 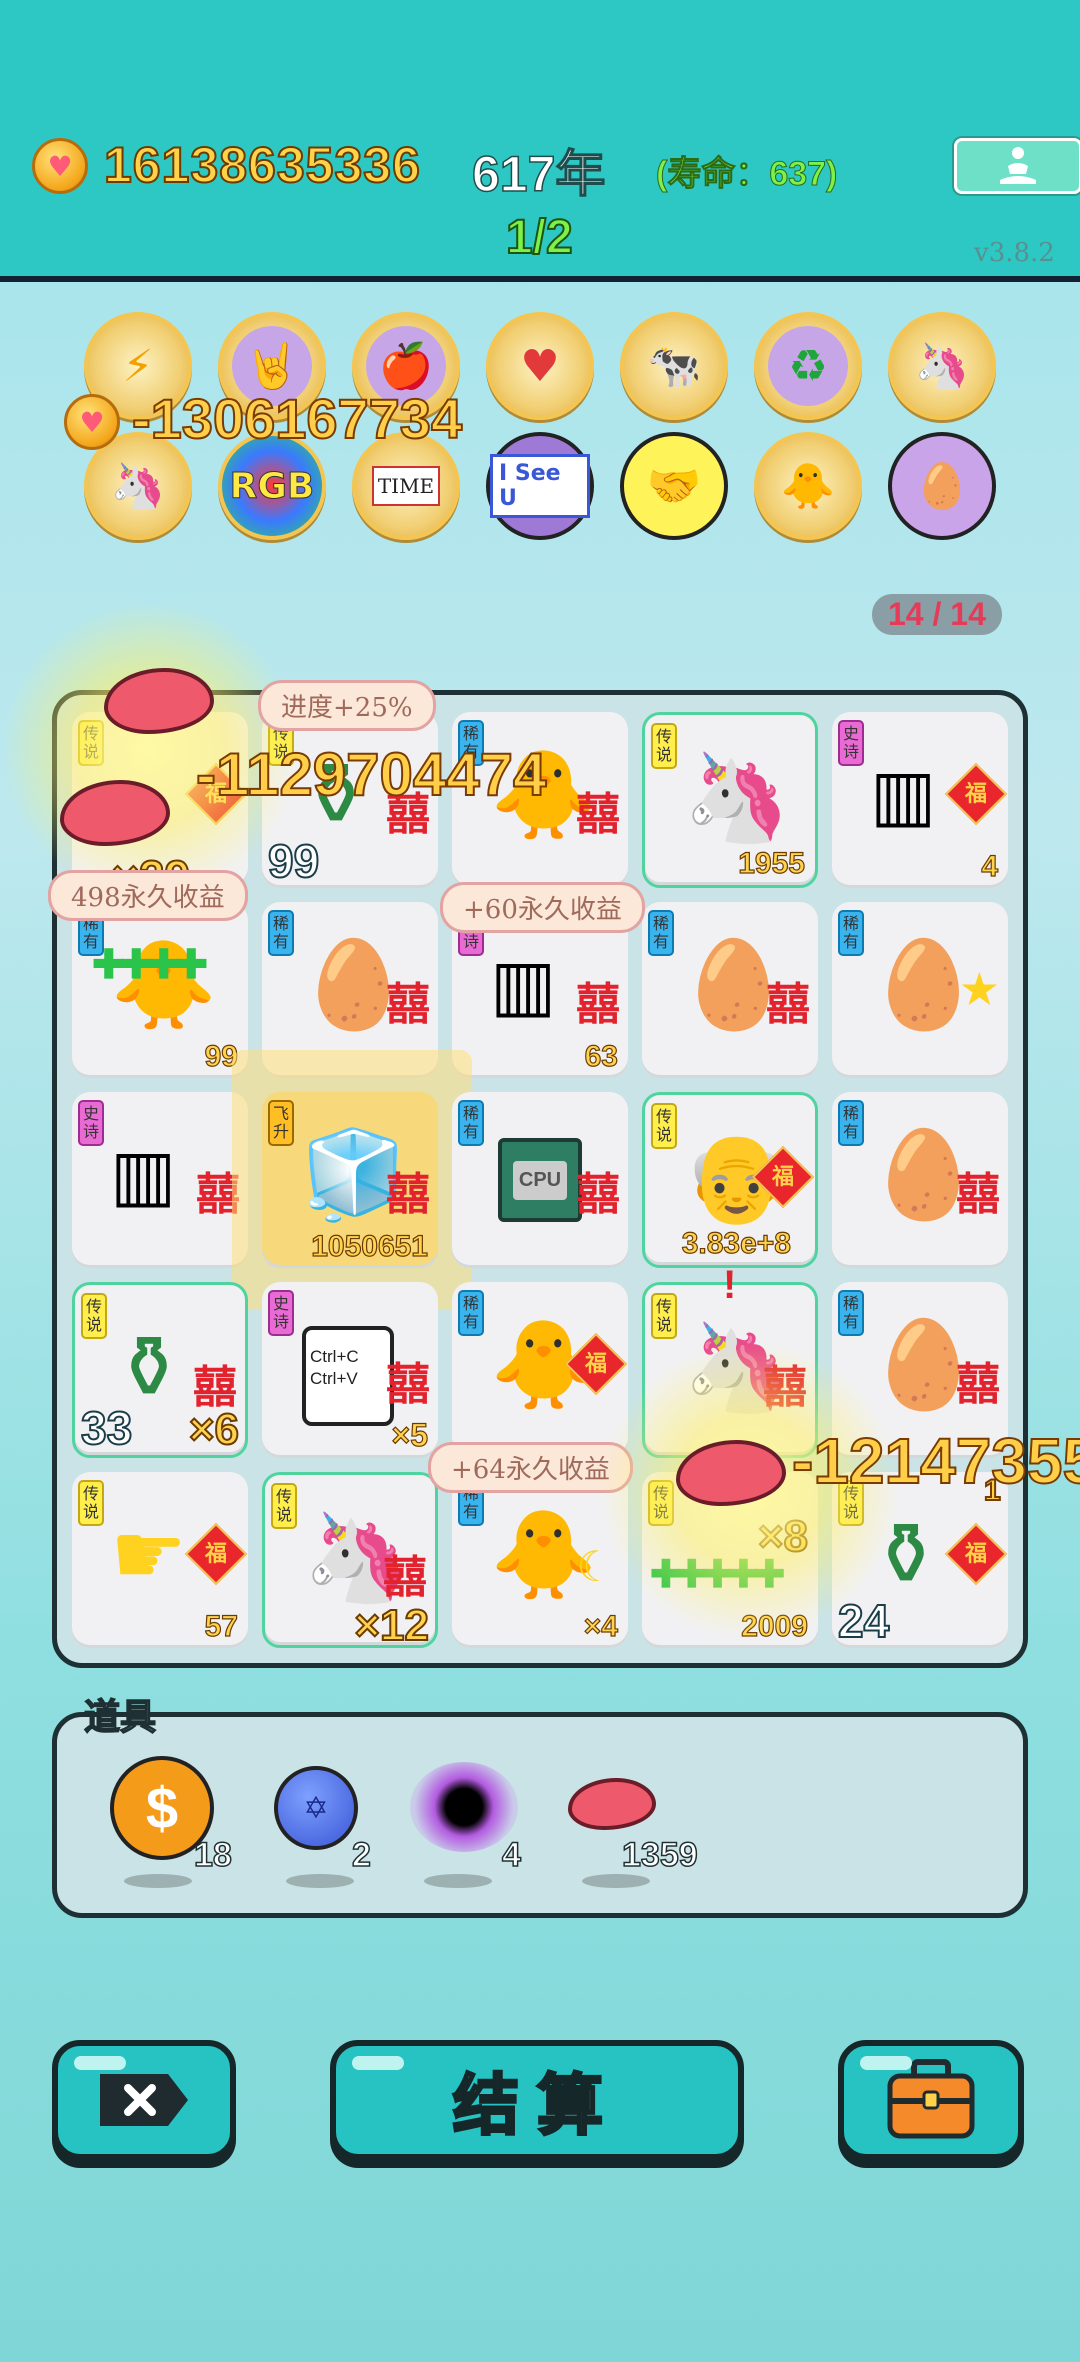 I want to click on grid-cell: 稀有 🐥 ✚✚✚✚ 99, so click(x=160, y=990).